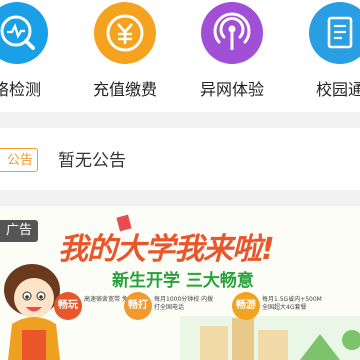 Image resolution: width=360 pixels, height=360 pixels. I want to click on offer-badge: 畅打, so click(138, 306).